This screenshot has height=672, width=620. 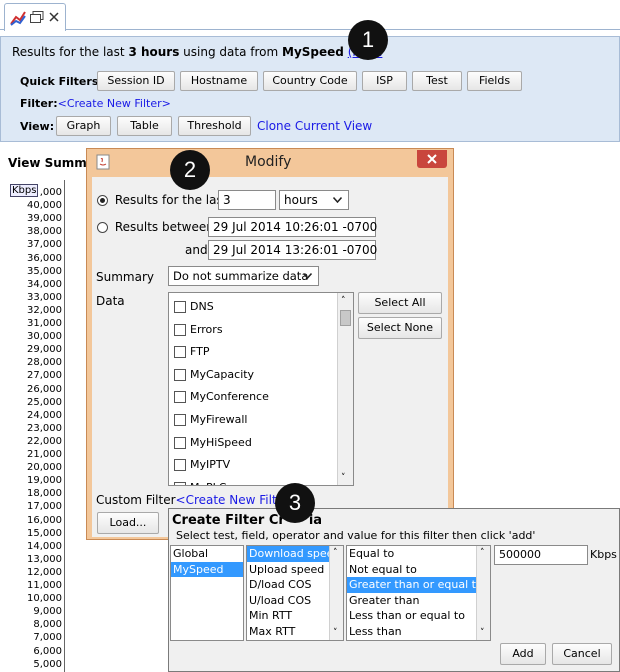 I want to click on y-axis-line, so click(x=64, y=426).